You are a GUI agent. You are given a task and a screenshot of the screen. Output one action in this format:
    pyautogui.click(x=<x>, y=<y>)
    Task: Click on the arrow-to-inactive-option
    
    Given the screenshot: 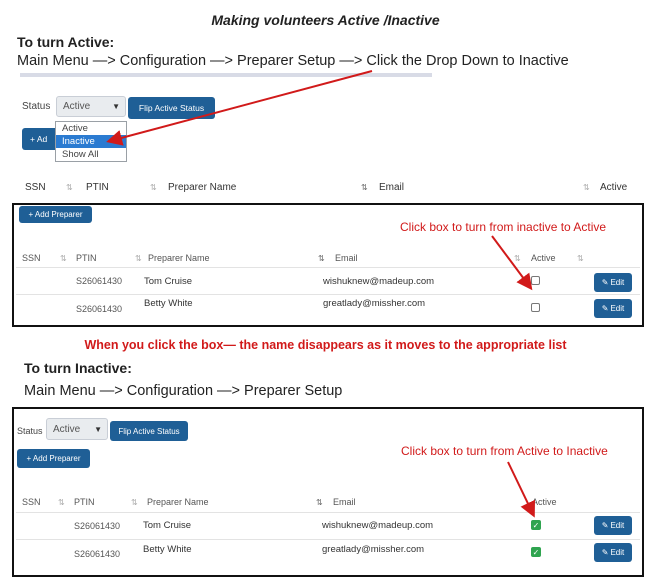 What is the action you would take?
    pyautogui.click(x=239, y=108)
    